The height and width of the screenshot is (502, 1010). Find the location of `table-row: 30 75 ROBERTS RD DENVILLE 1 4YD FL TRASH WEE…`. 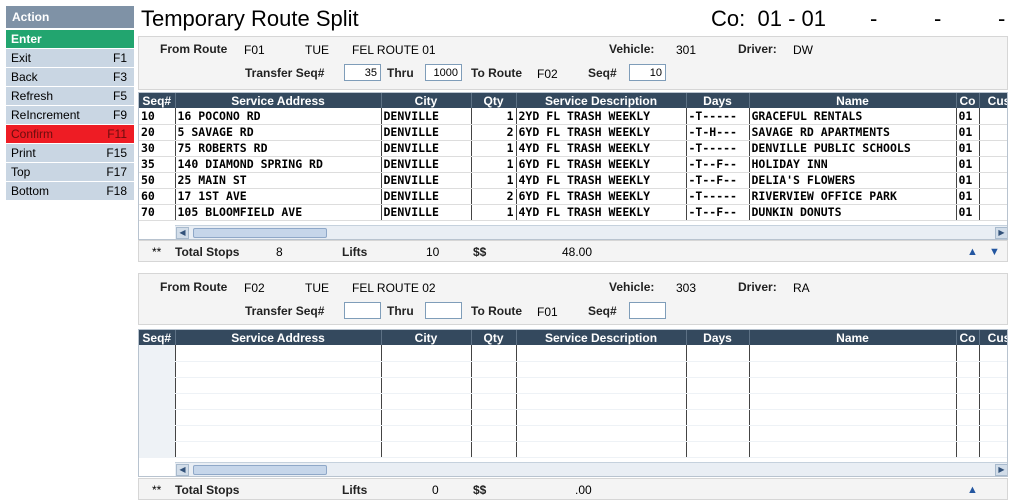

table-row: 30 75 ROBERTS RD DENVILLE 1 4YD FL TRASH WEE… is located at coordinates (573, 148).